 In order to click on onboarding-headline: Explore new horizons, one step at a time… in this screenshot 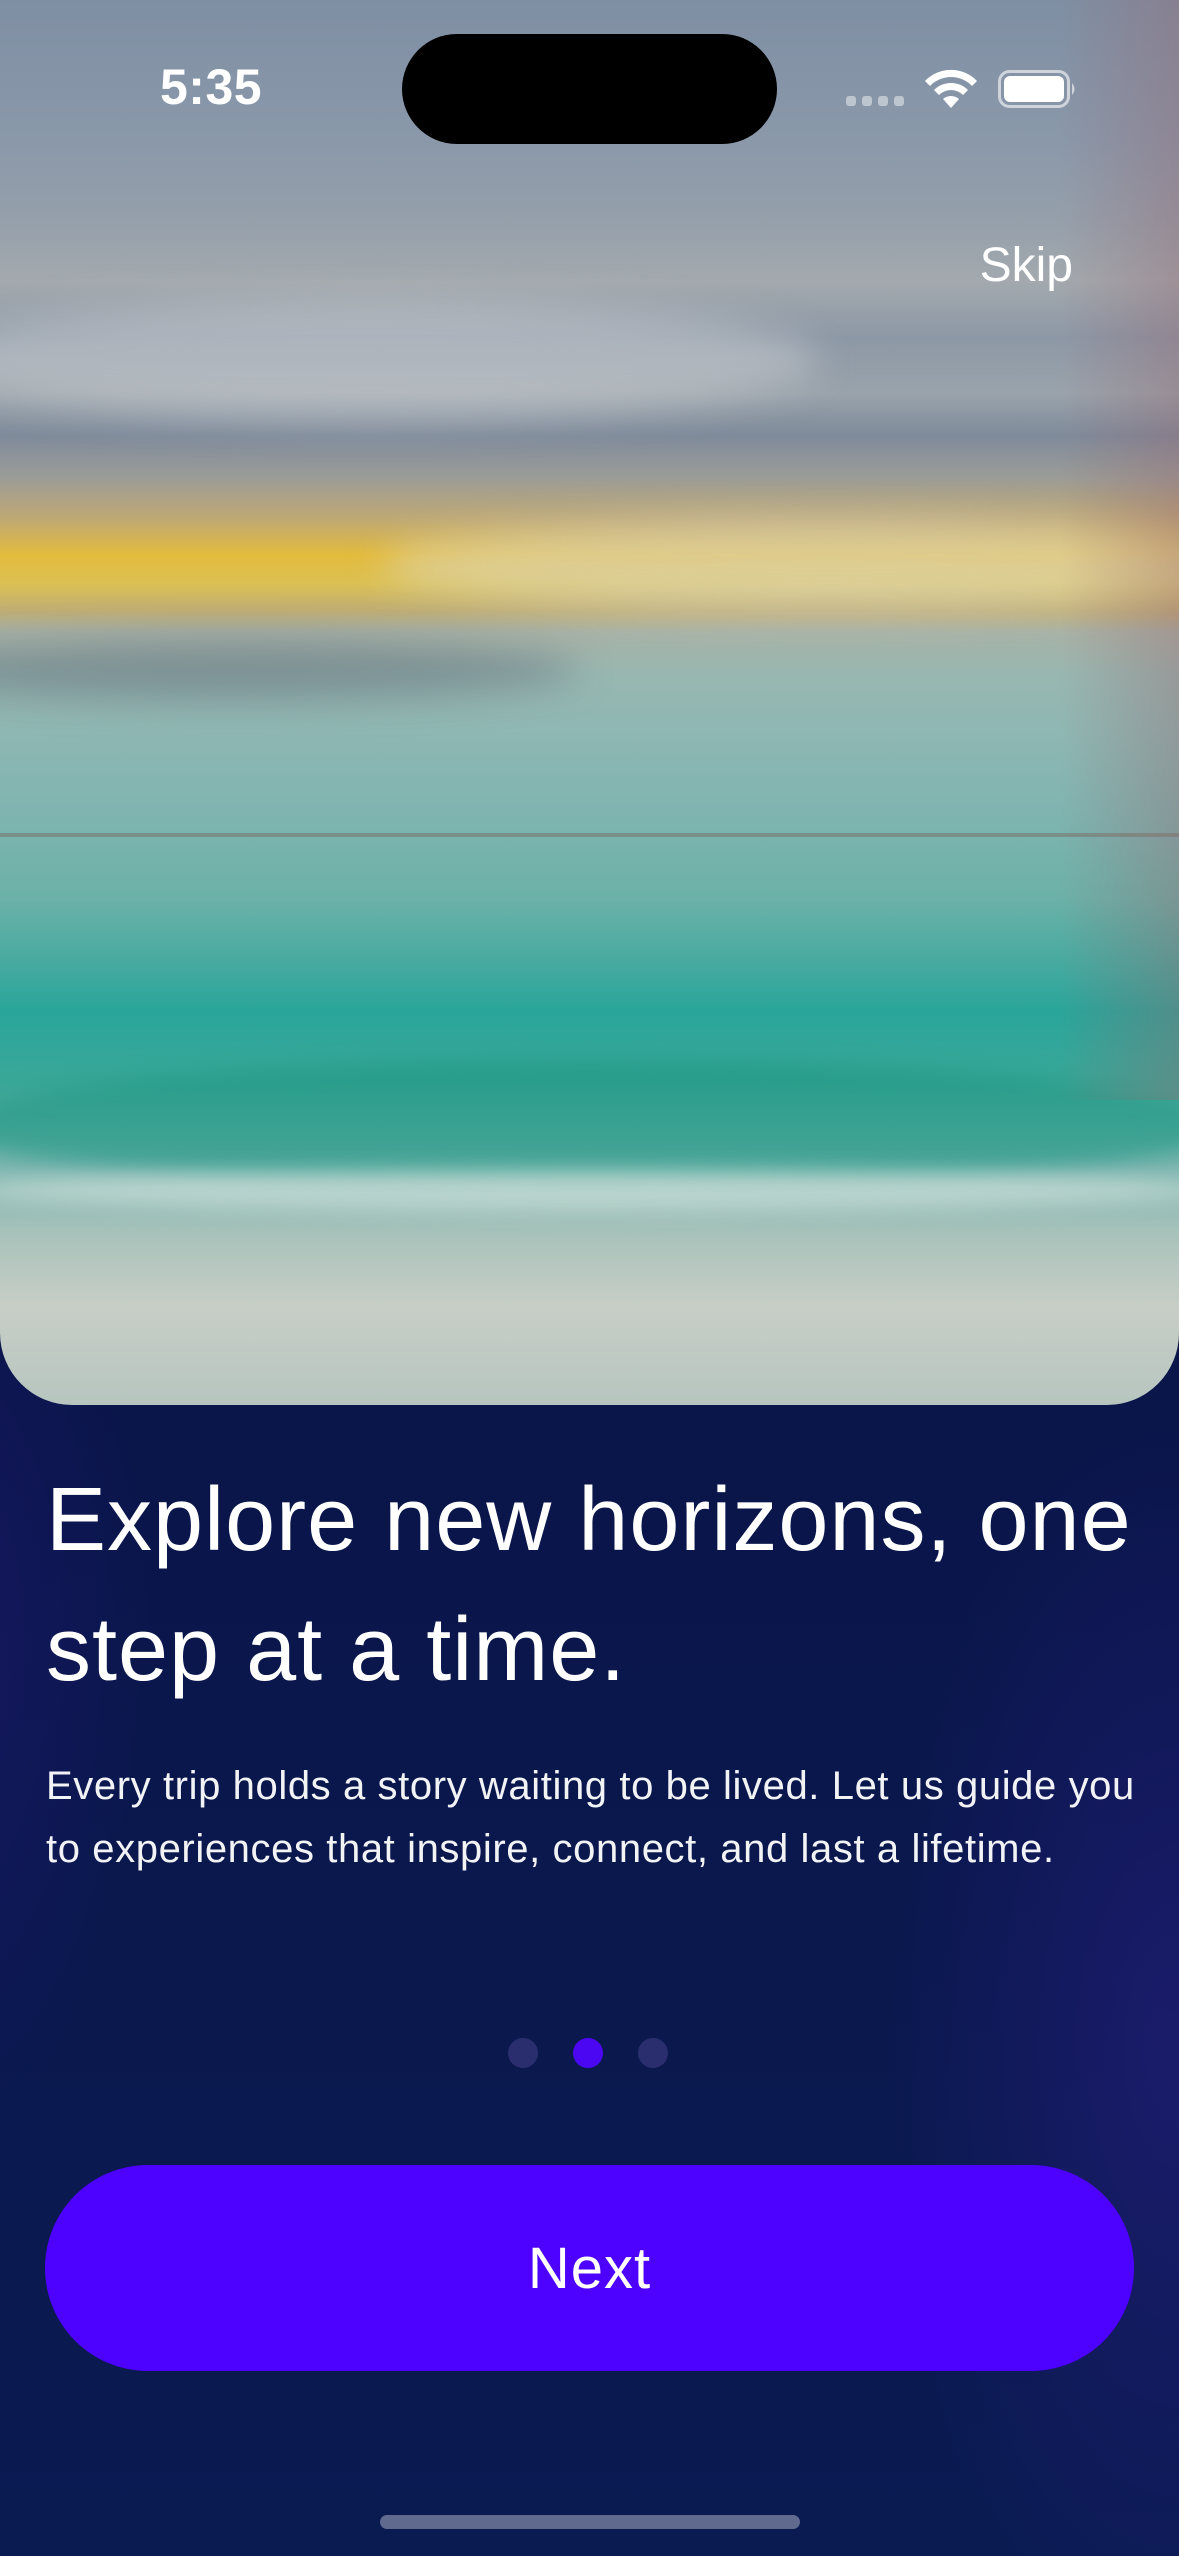, I will do `click(589, 1585)`.